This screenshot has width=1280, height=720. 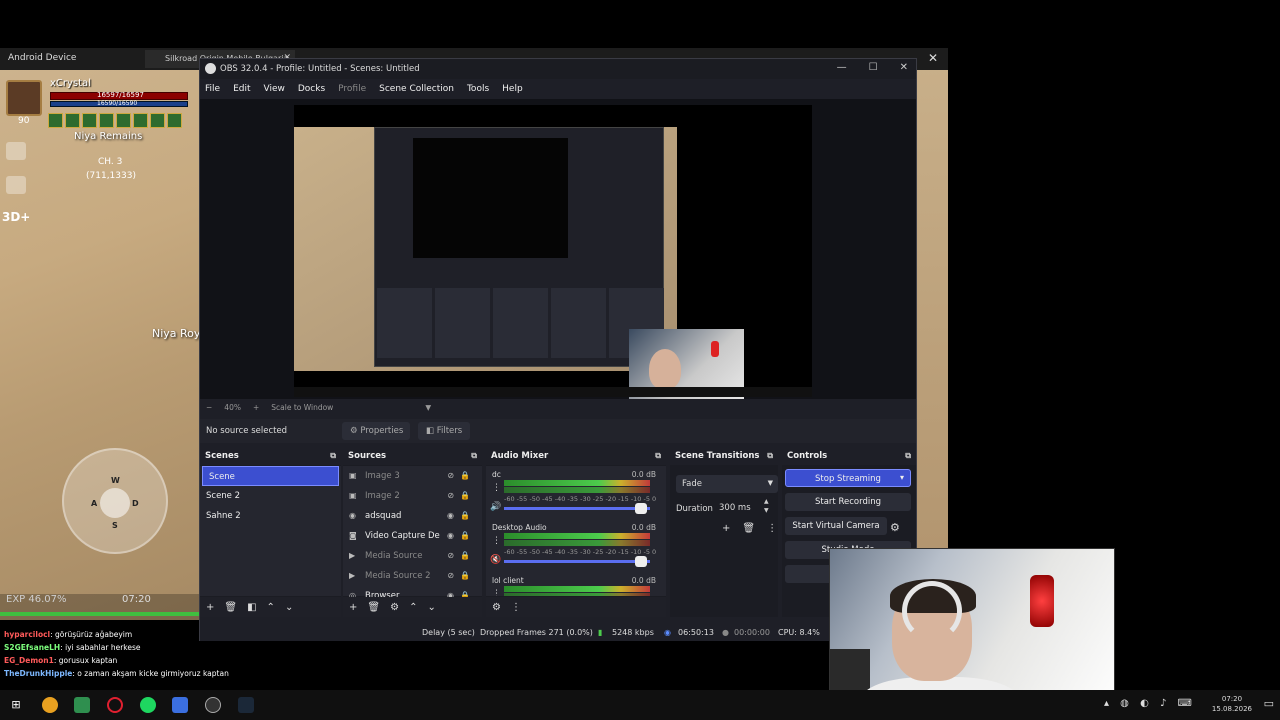 I want to click on filters-button: ◧ Filters, so click(x=444, y=431).